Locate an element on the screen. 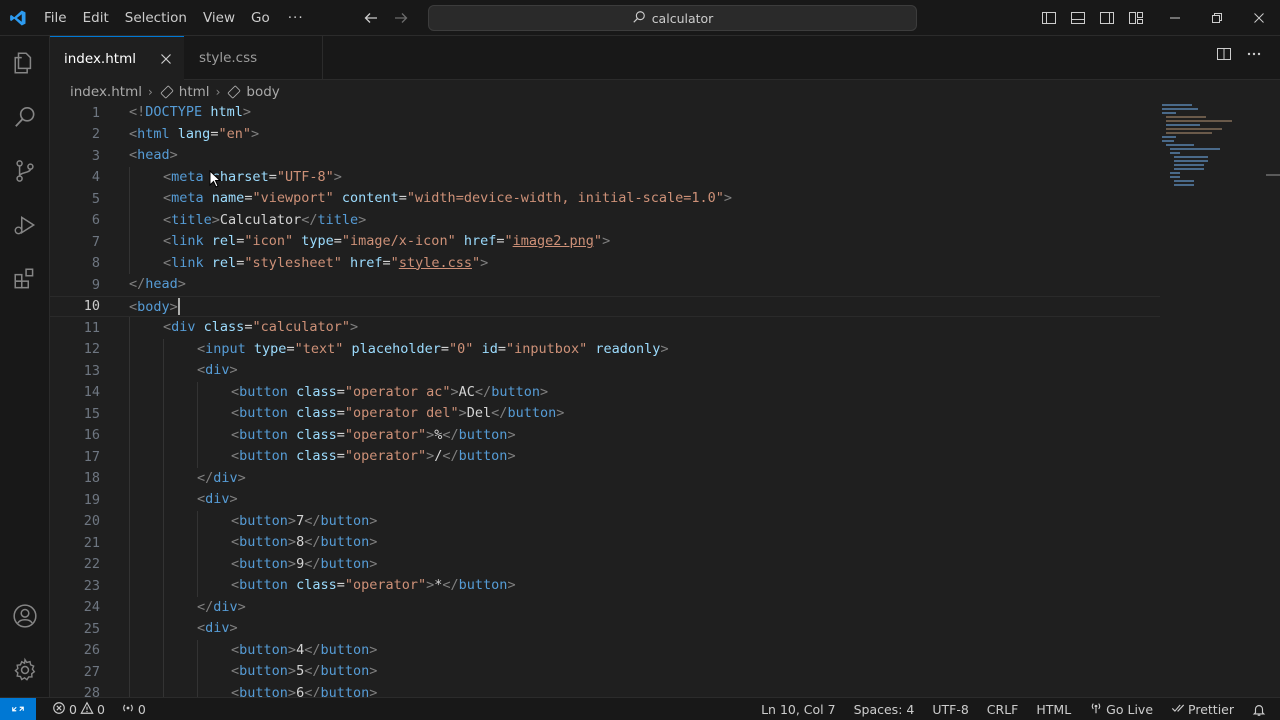 This screenshot has width=1280, height=720. notifications-bell-icon is located at coordinates (1261, 710).